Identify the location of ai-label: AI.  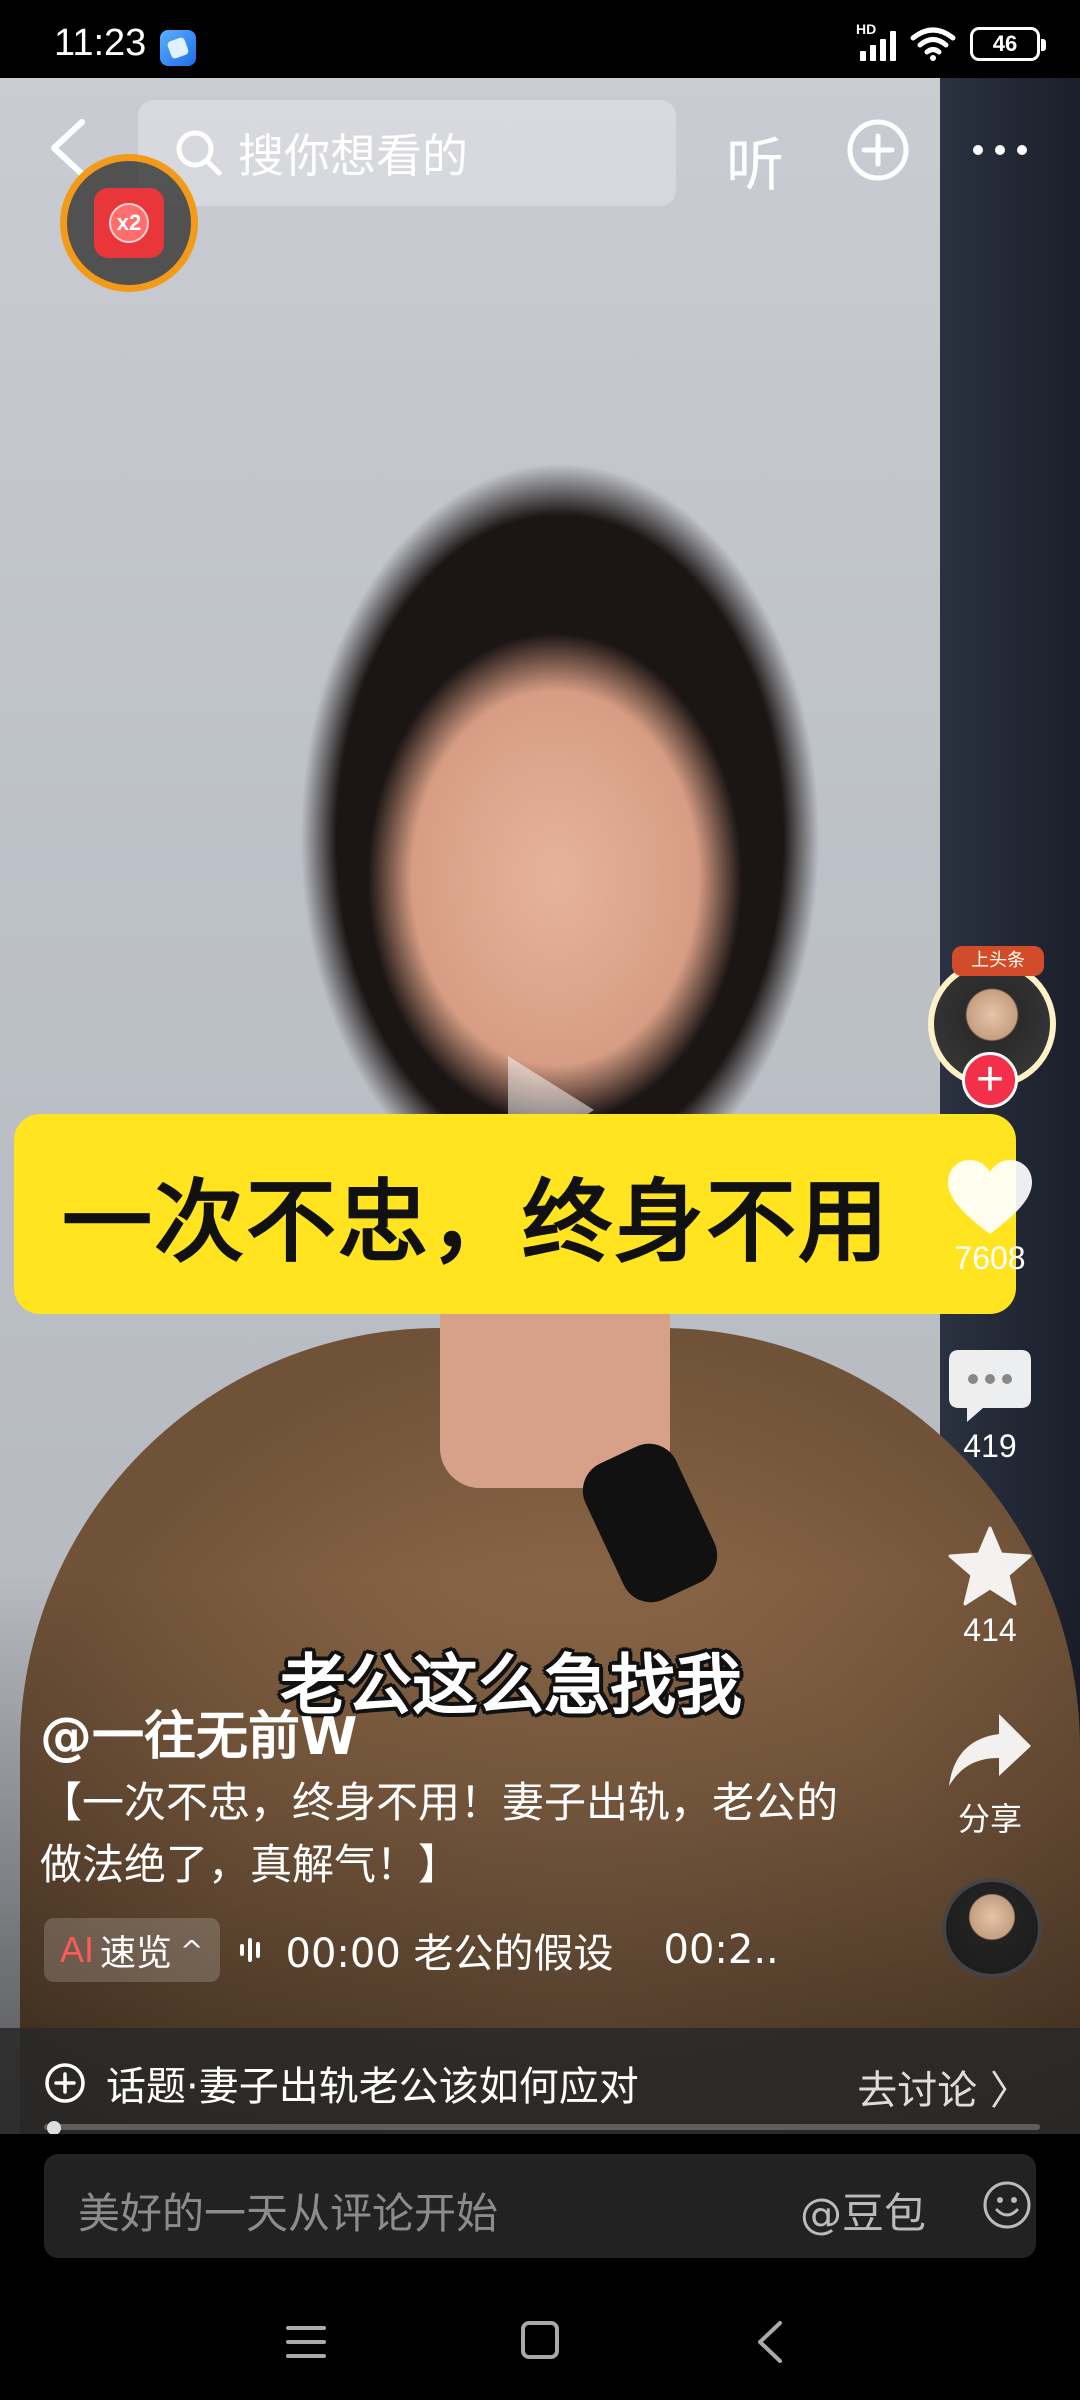
(77, 1949).